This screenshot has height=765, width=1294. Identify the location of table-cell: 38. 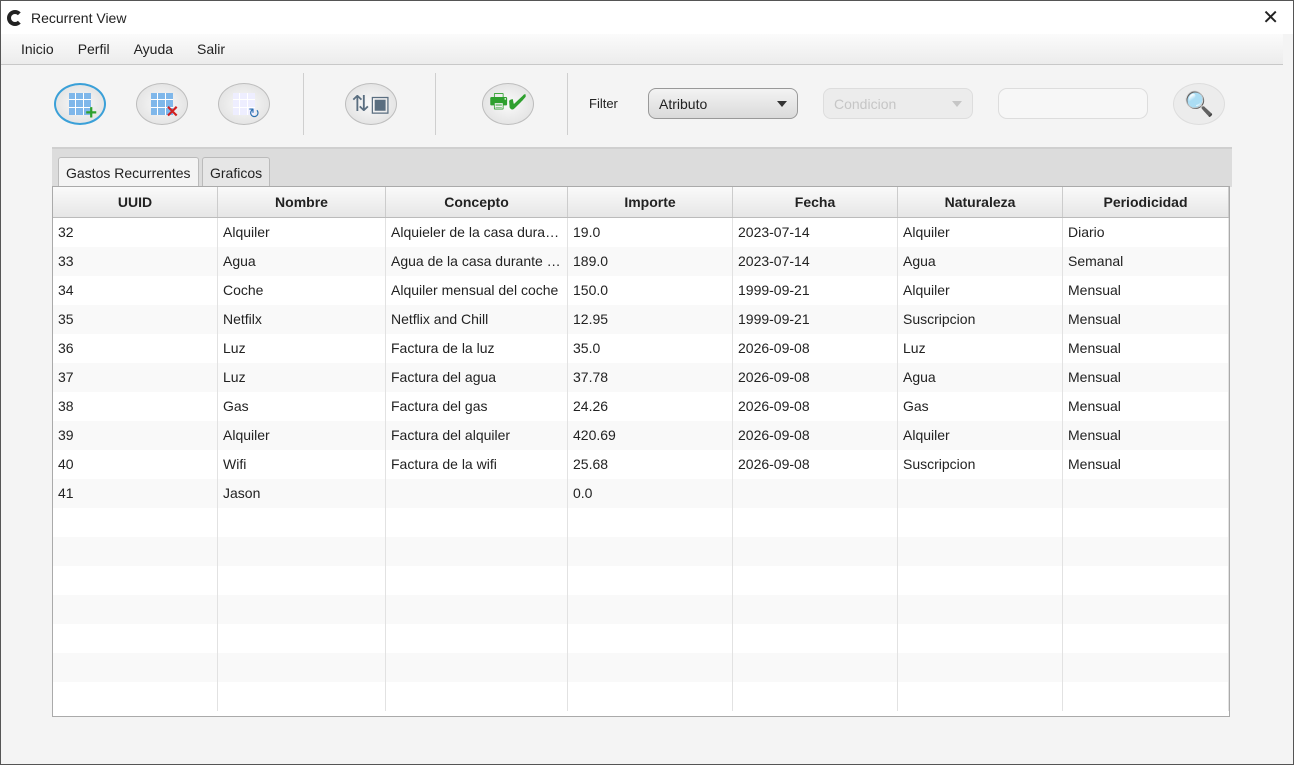
(135, 406).